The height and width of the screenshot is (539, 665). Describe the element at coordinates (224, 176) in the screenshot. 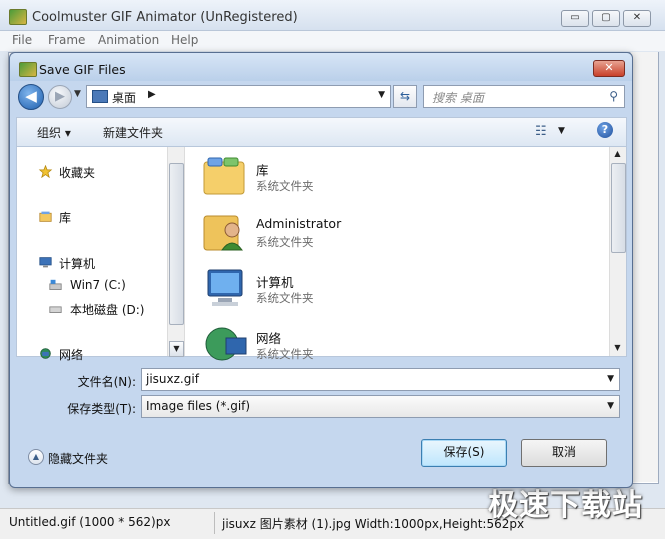

I see `library-folder-icon` at that location.